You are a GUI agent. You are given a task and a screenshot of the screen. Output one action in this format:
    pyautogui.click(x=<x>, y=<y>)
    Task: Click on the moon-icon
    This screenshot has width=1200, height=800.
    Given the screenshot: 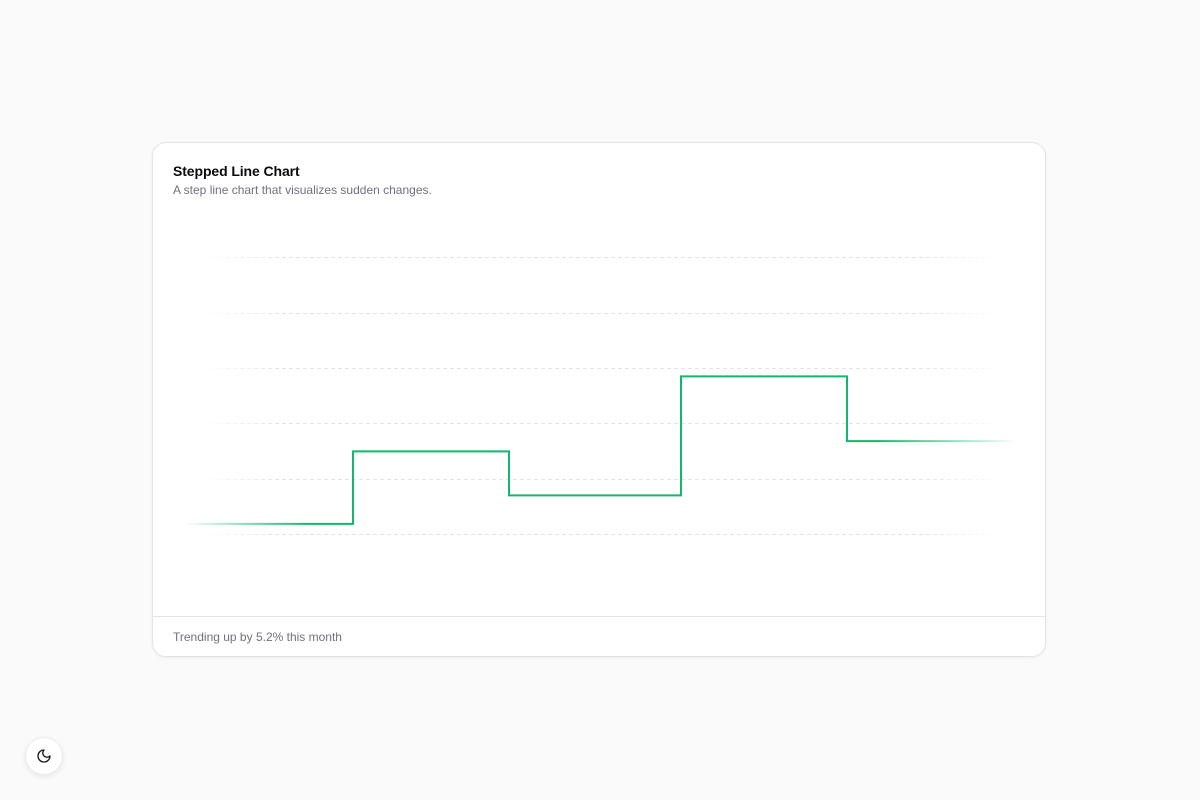 What is the action you would take?
    pyautogui.click(x=44, y=756)
    